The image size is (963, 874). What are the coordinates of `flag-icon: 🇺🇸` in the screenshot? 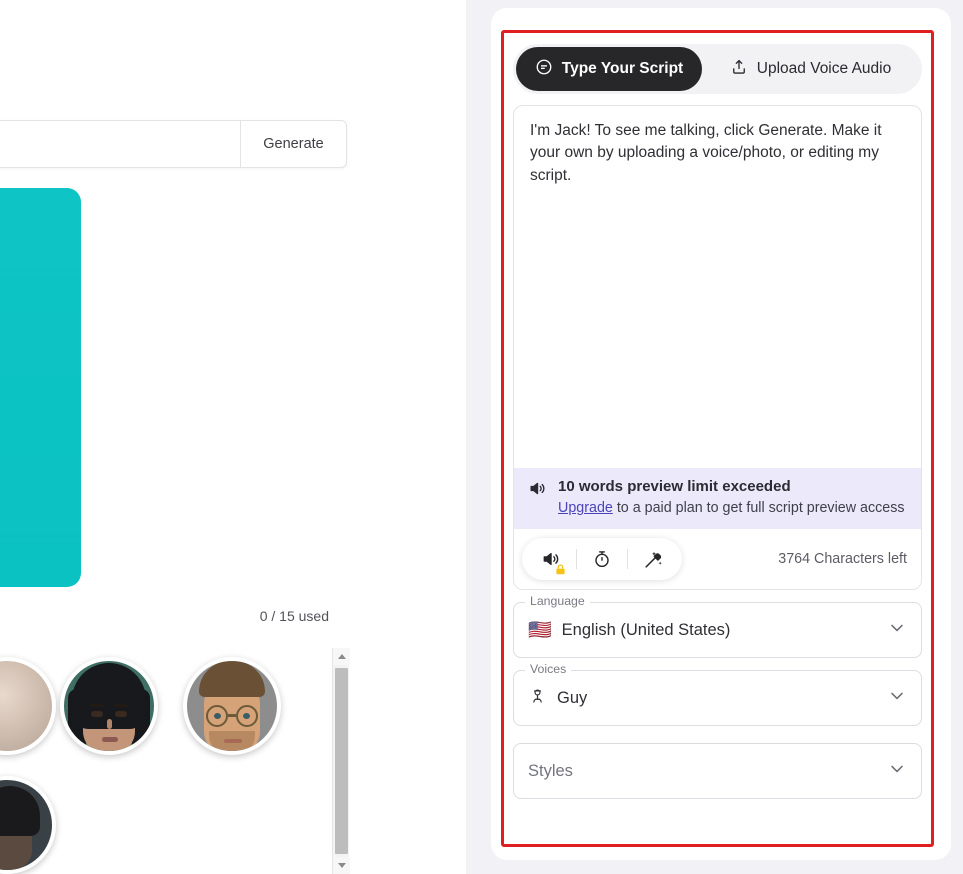 It's located at (540, 630).